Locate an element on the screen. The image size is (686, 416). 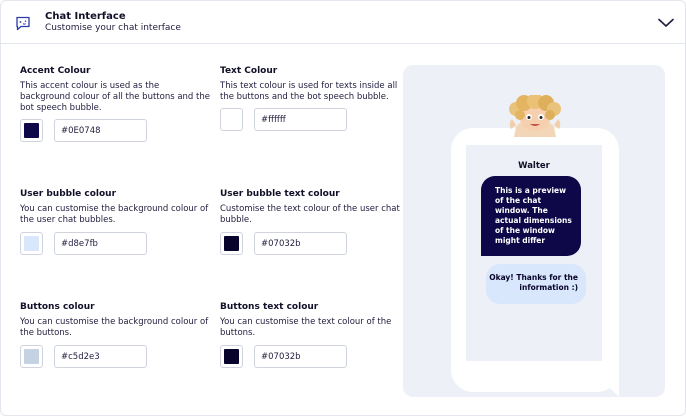
buttons-text-colour-swatch-fill is located at coordinates (231, 356).